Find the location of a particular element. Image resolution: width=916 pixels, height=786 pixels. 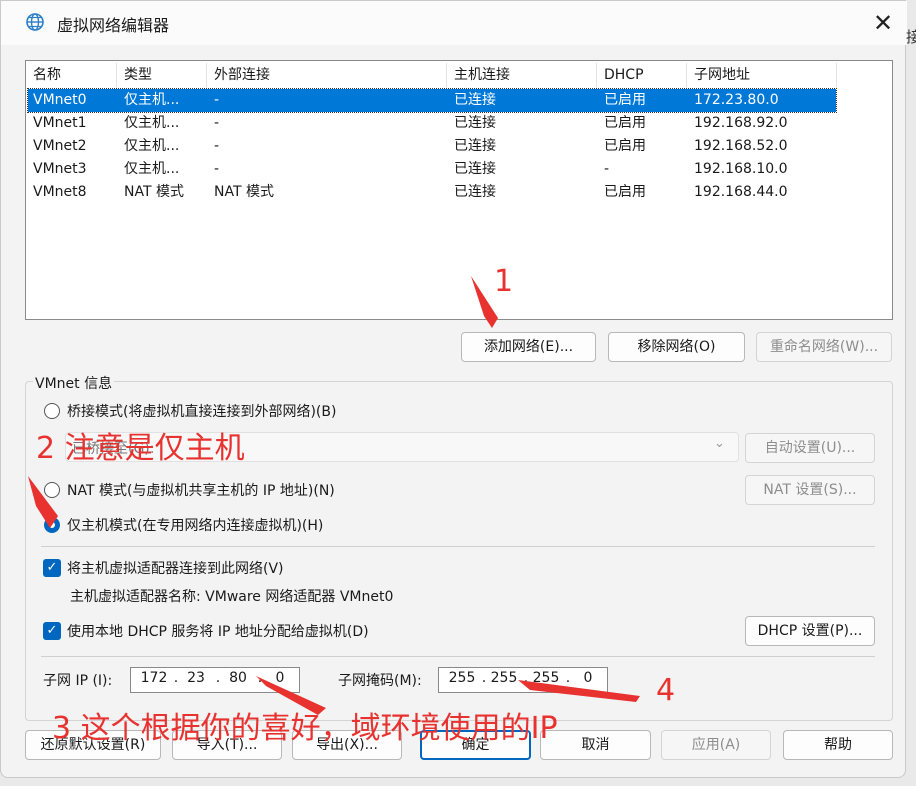

annotation-2: 2 注意是仅主机 is located at coordinates (140, 448).